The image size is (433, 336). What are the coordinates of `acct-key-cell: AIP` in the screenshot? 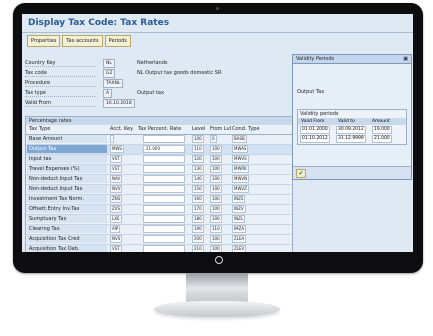 It's located at (115, 229).